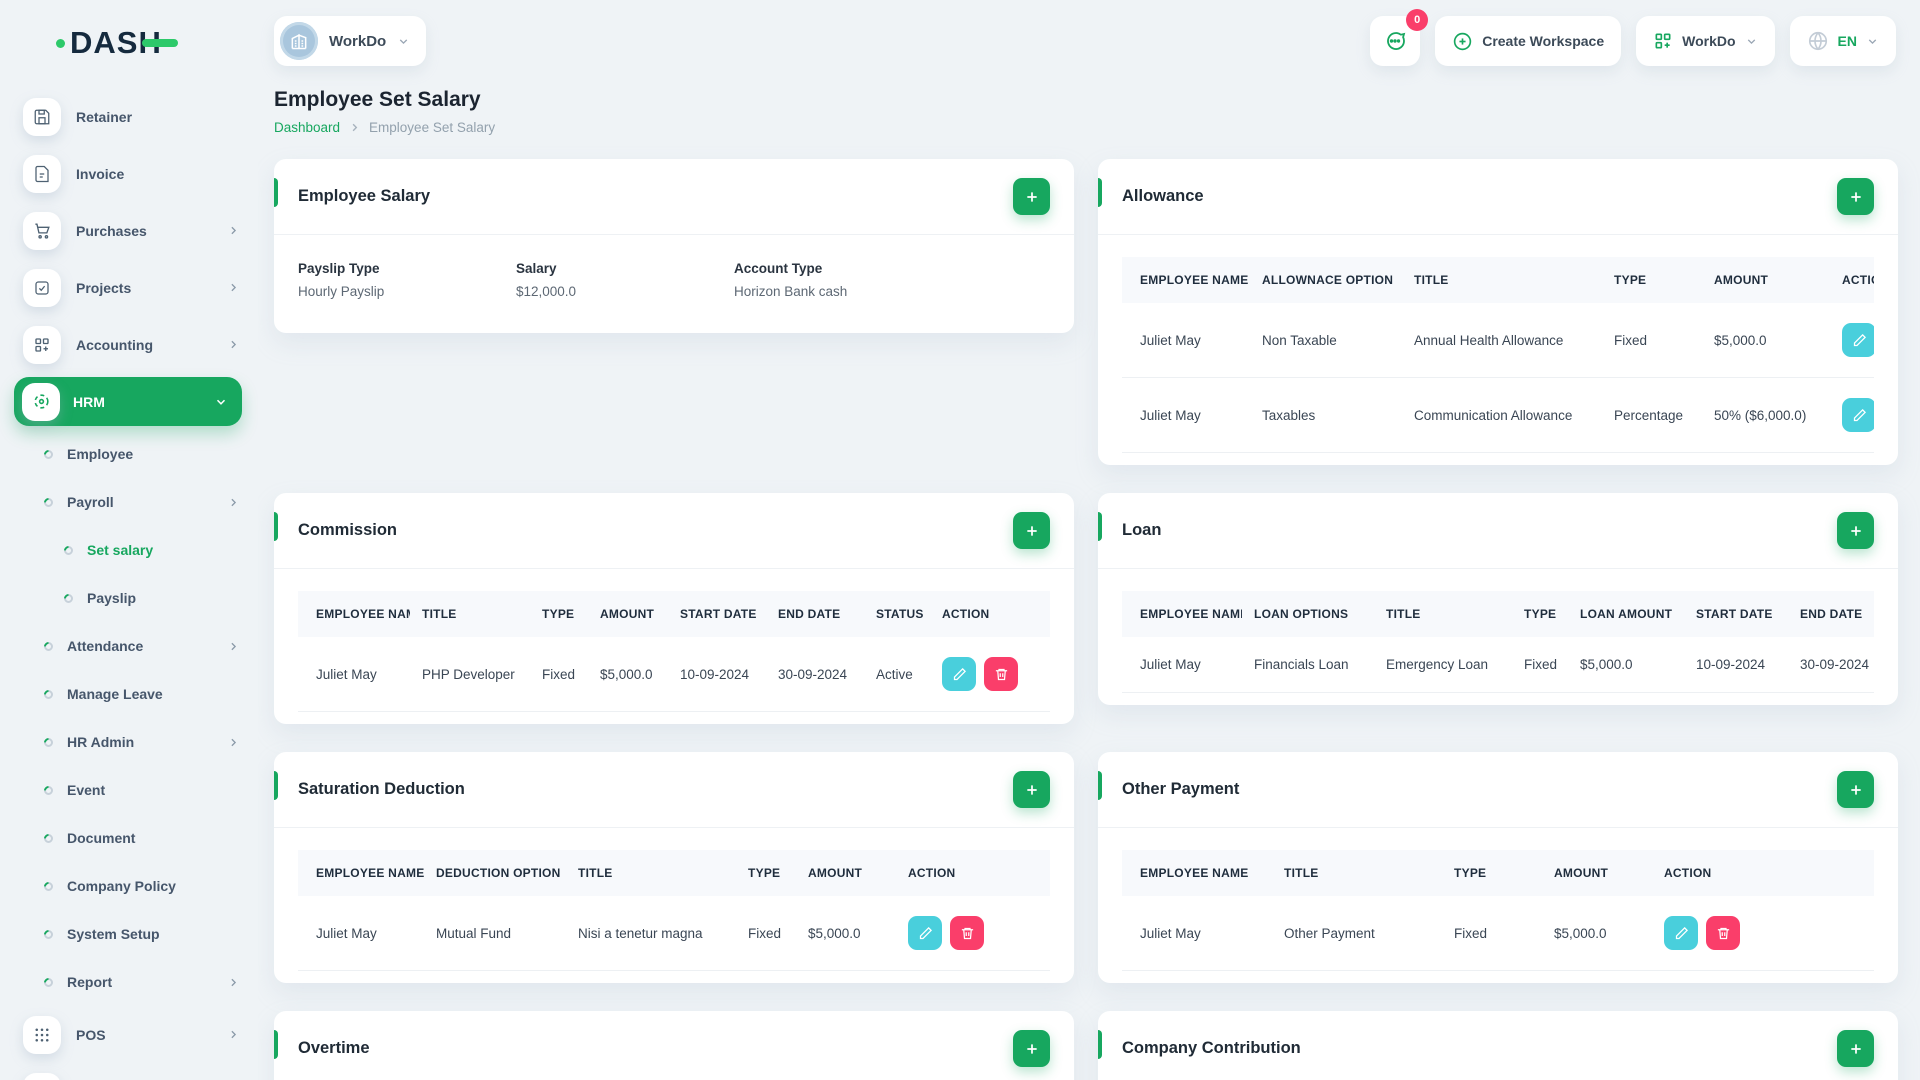  Describe the element at coordinates (1855, 1048) in the screenshot. I see `add-company-contribution-button` at that location.